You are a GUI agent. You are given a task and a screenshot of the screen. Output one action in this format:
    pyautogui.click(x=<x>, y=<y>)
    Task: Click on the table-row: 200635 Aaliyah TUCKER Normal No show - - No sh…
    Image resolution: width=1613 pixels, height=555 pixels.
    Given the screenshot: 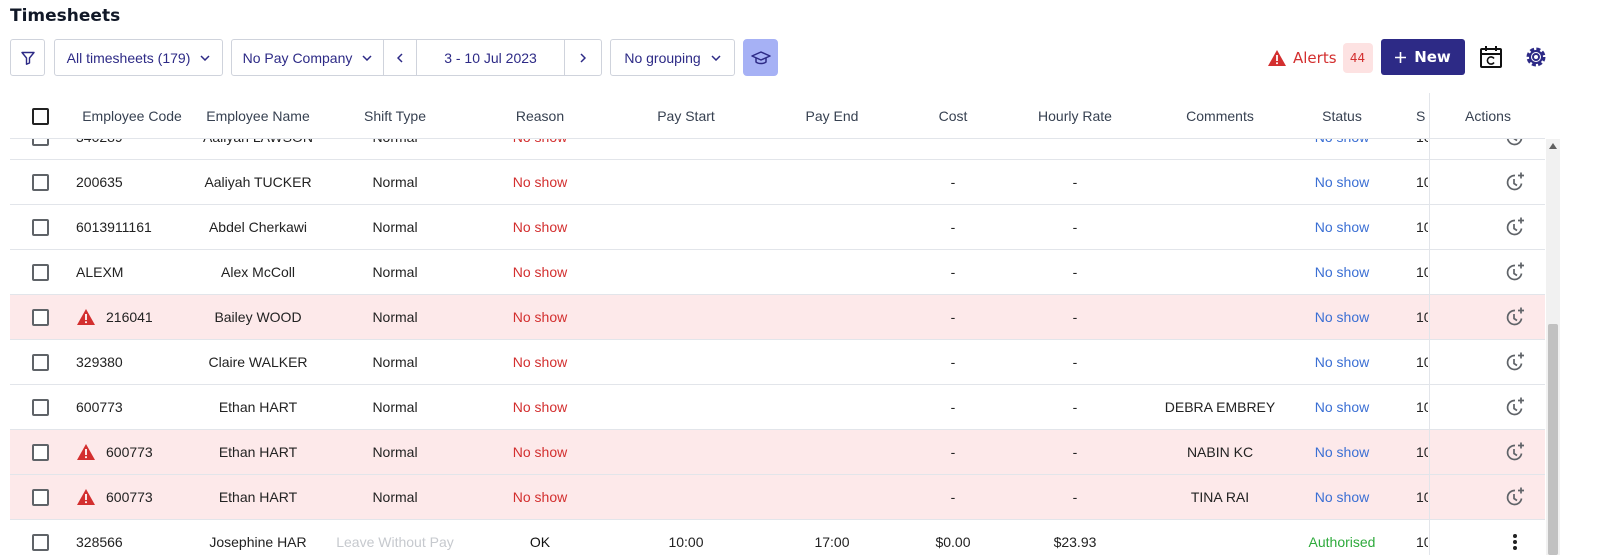 What is the action you would take?
    pyautogui.click(x=777, y=182)
    